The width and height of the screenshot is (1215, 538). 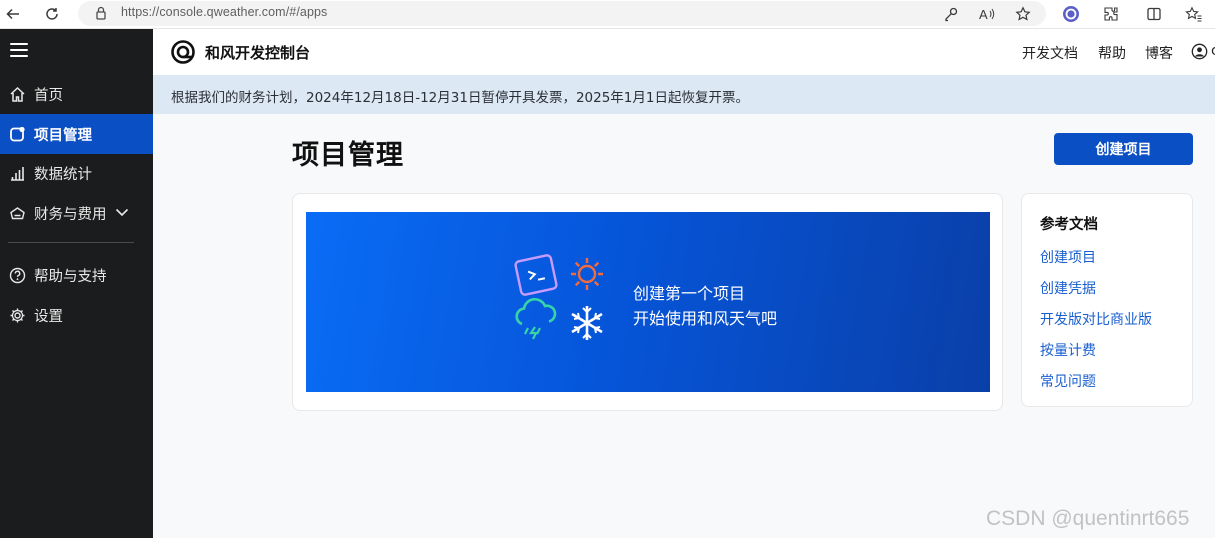 What do you see at coordinates (1154, 14) in the screenshot?
I see `split-screen-icon` at bounding box center [1154, 14].